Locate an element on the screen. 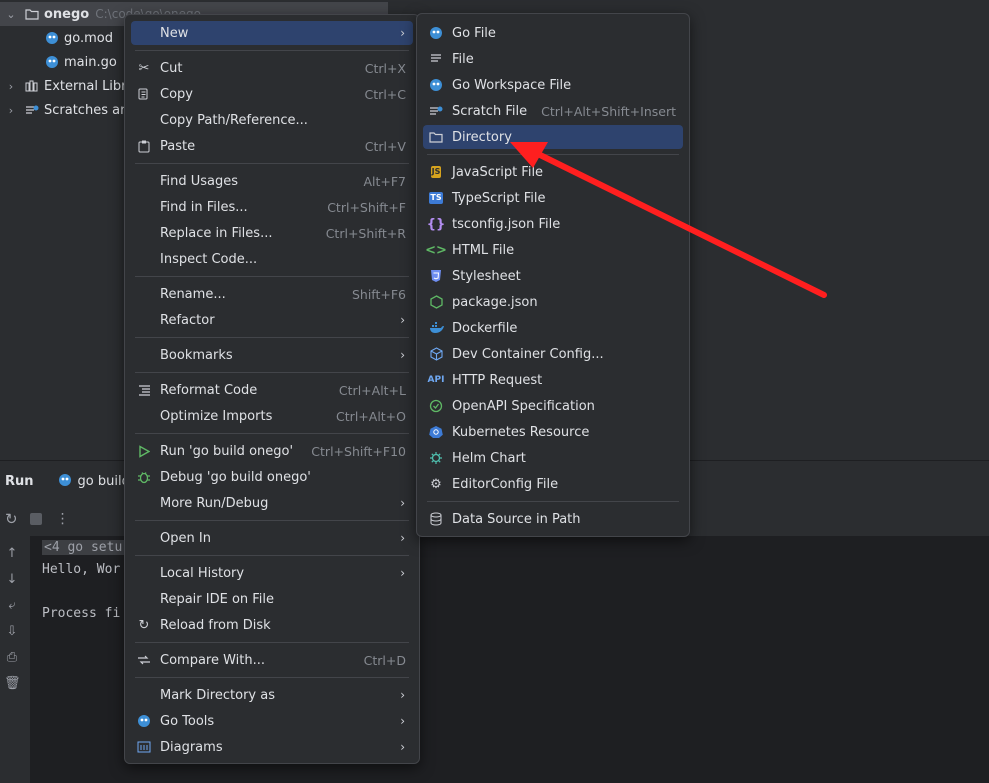 This screenshot has width=989, height=783. submenu-item-directory: Directory is located at coordinates (553, 137).